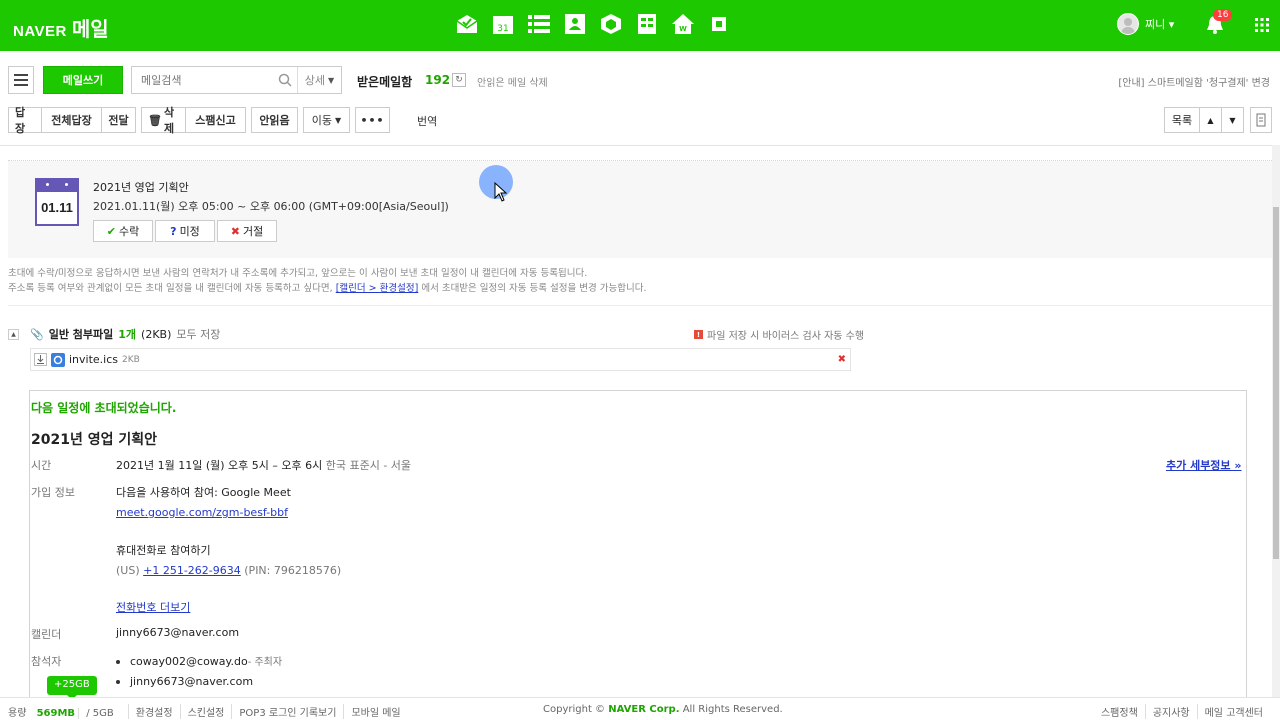 Image resolution: width=1280 pixels, height=720 pixels. Describe the element at coordinates (683, 29) in the screenshot. I see `svg-text: W` at that location.